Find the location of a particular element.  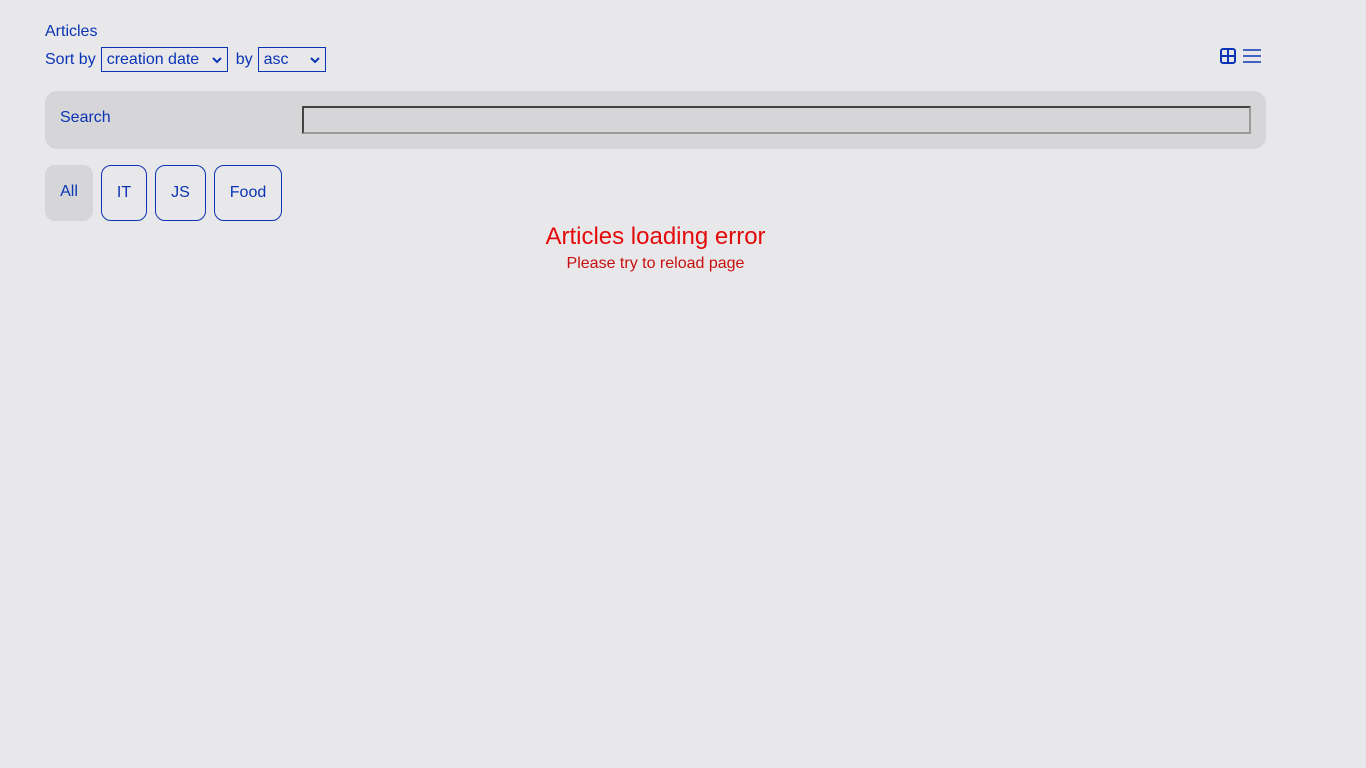

error-subtitle: Please try to reload page is located at coordinates (655, 263).